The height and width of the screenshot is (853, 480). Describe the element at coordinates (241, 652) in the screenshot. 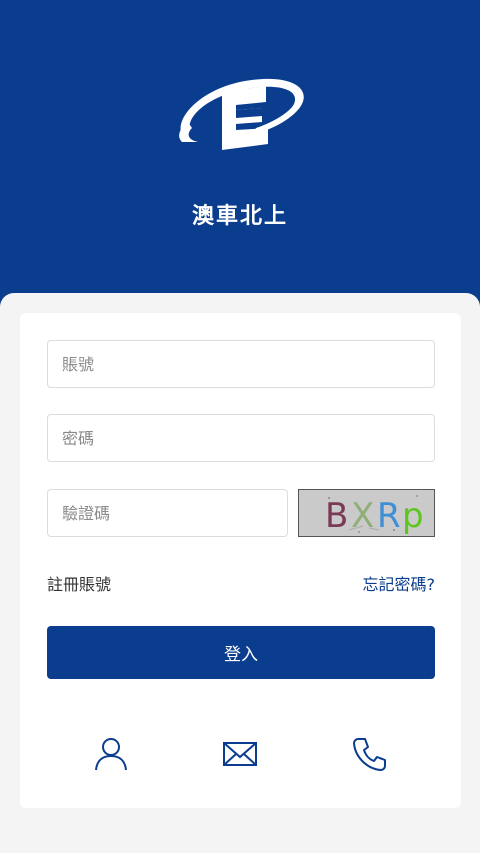

I see `login-button: 登入` at that location.